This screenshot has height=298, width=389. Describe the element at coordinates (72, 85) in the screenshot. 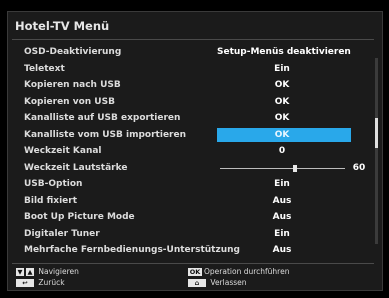

I see `menu-item-label: Kopieren nach USB` at that location.